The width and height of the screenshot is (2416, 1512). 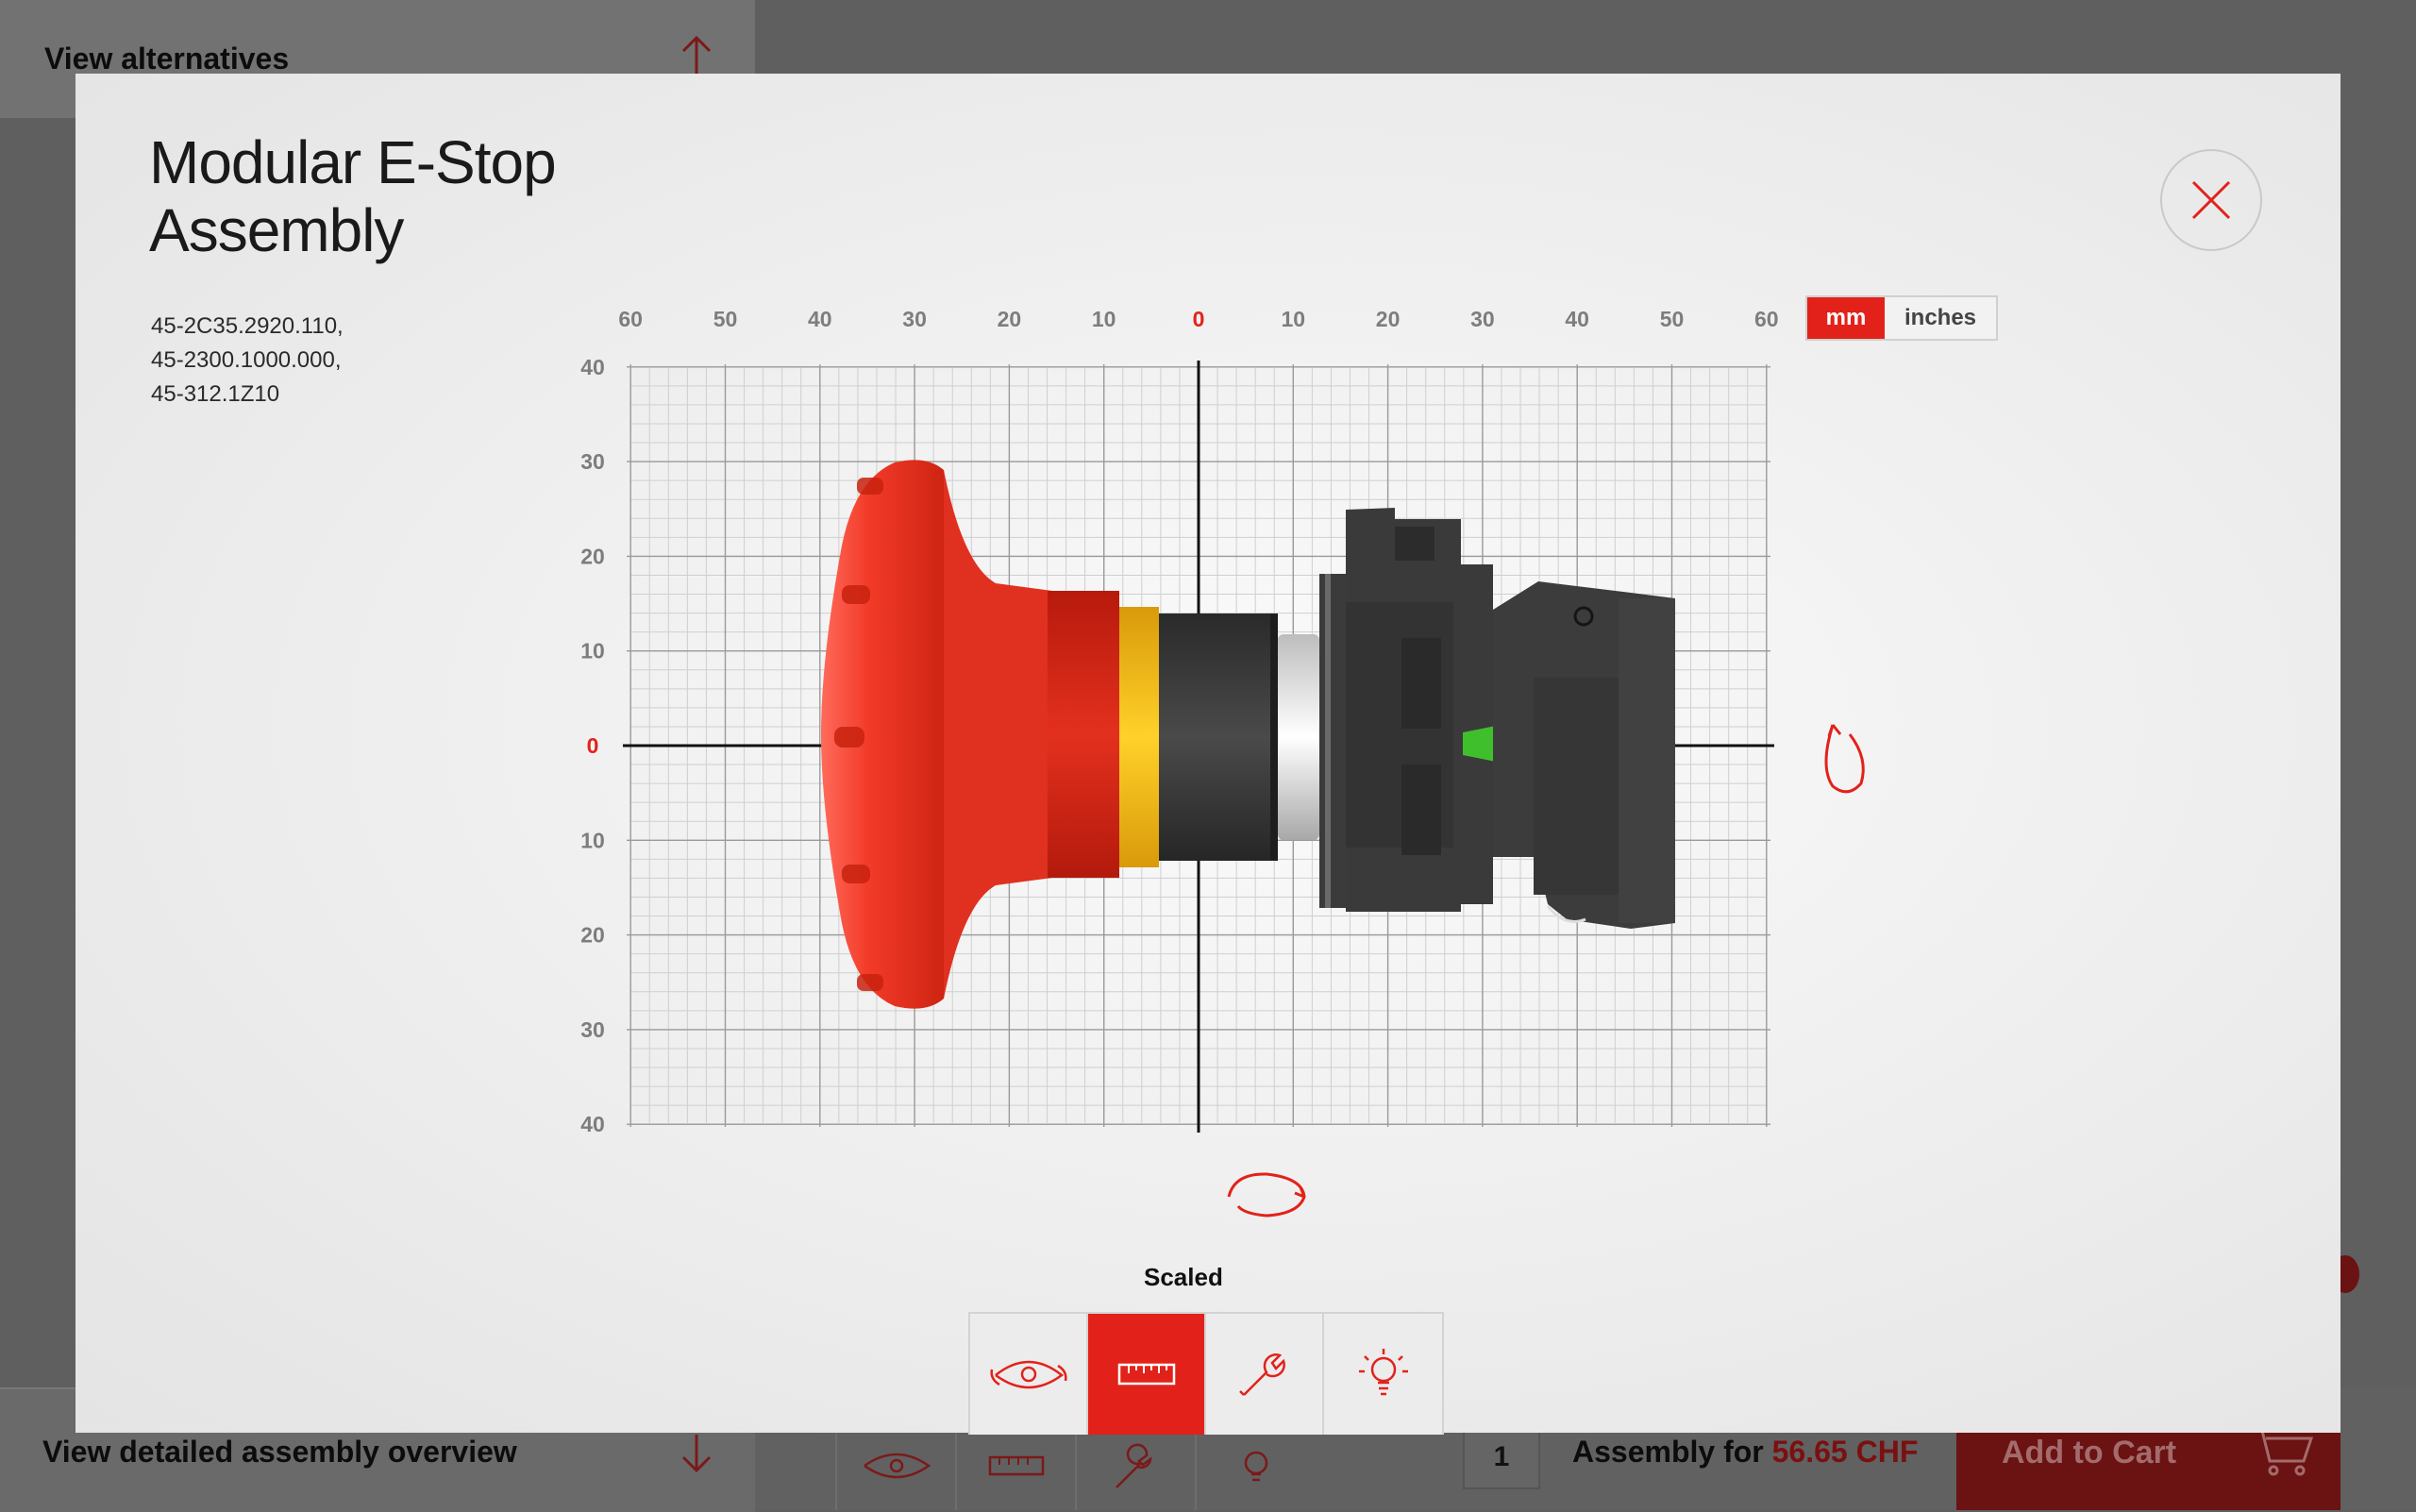 What do you see at coordinates (1845, 1452) in the screenshot?
I see `assembly-price: 56.65 CHF` at bounding box center [1845, 1452].